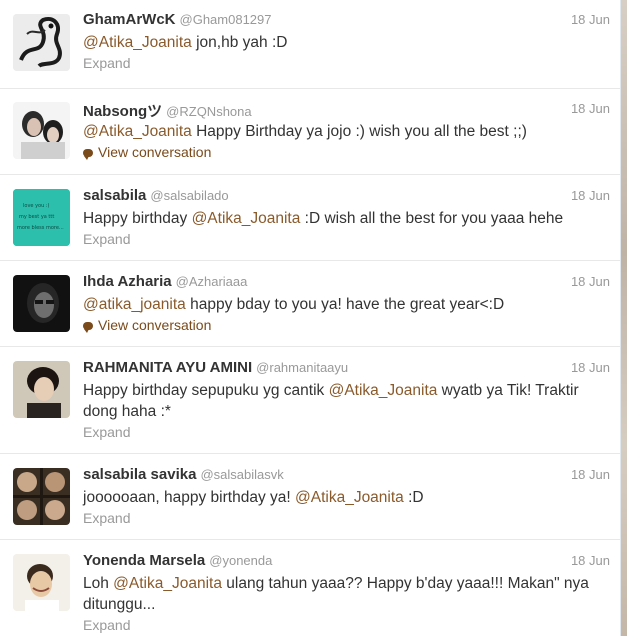 The width and height of the screenshot is (627, 636). I want to click on username: @Gham081297, so click(226, 19).